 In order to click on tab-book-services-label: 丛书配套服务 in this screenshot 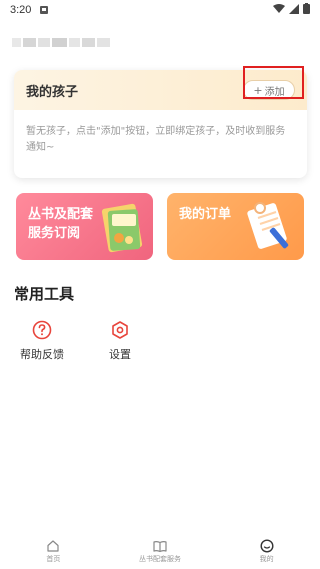, I will do `click(159, 558)`.